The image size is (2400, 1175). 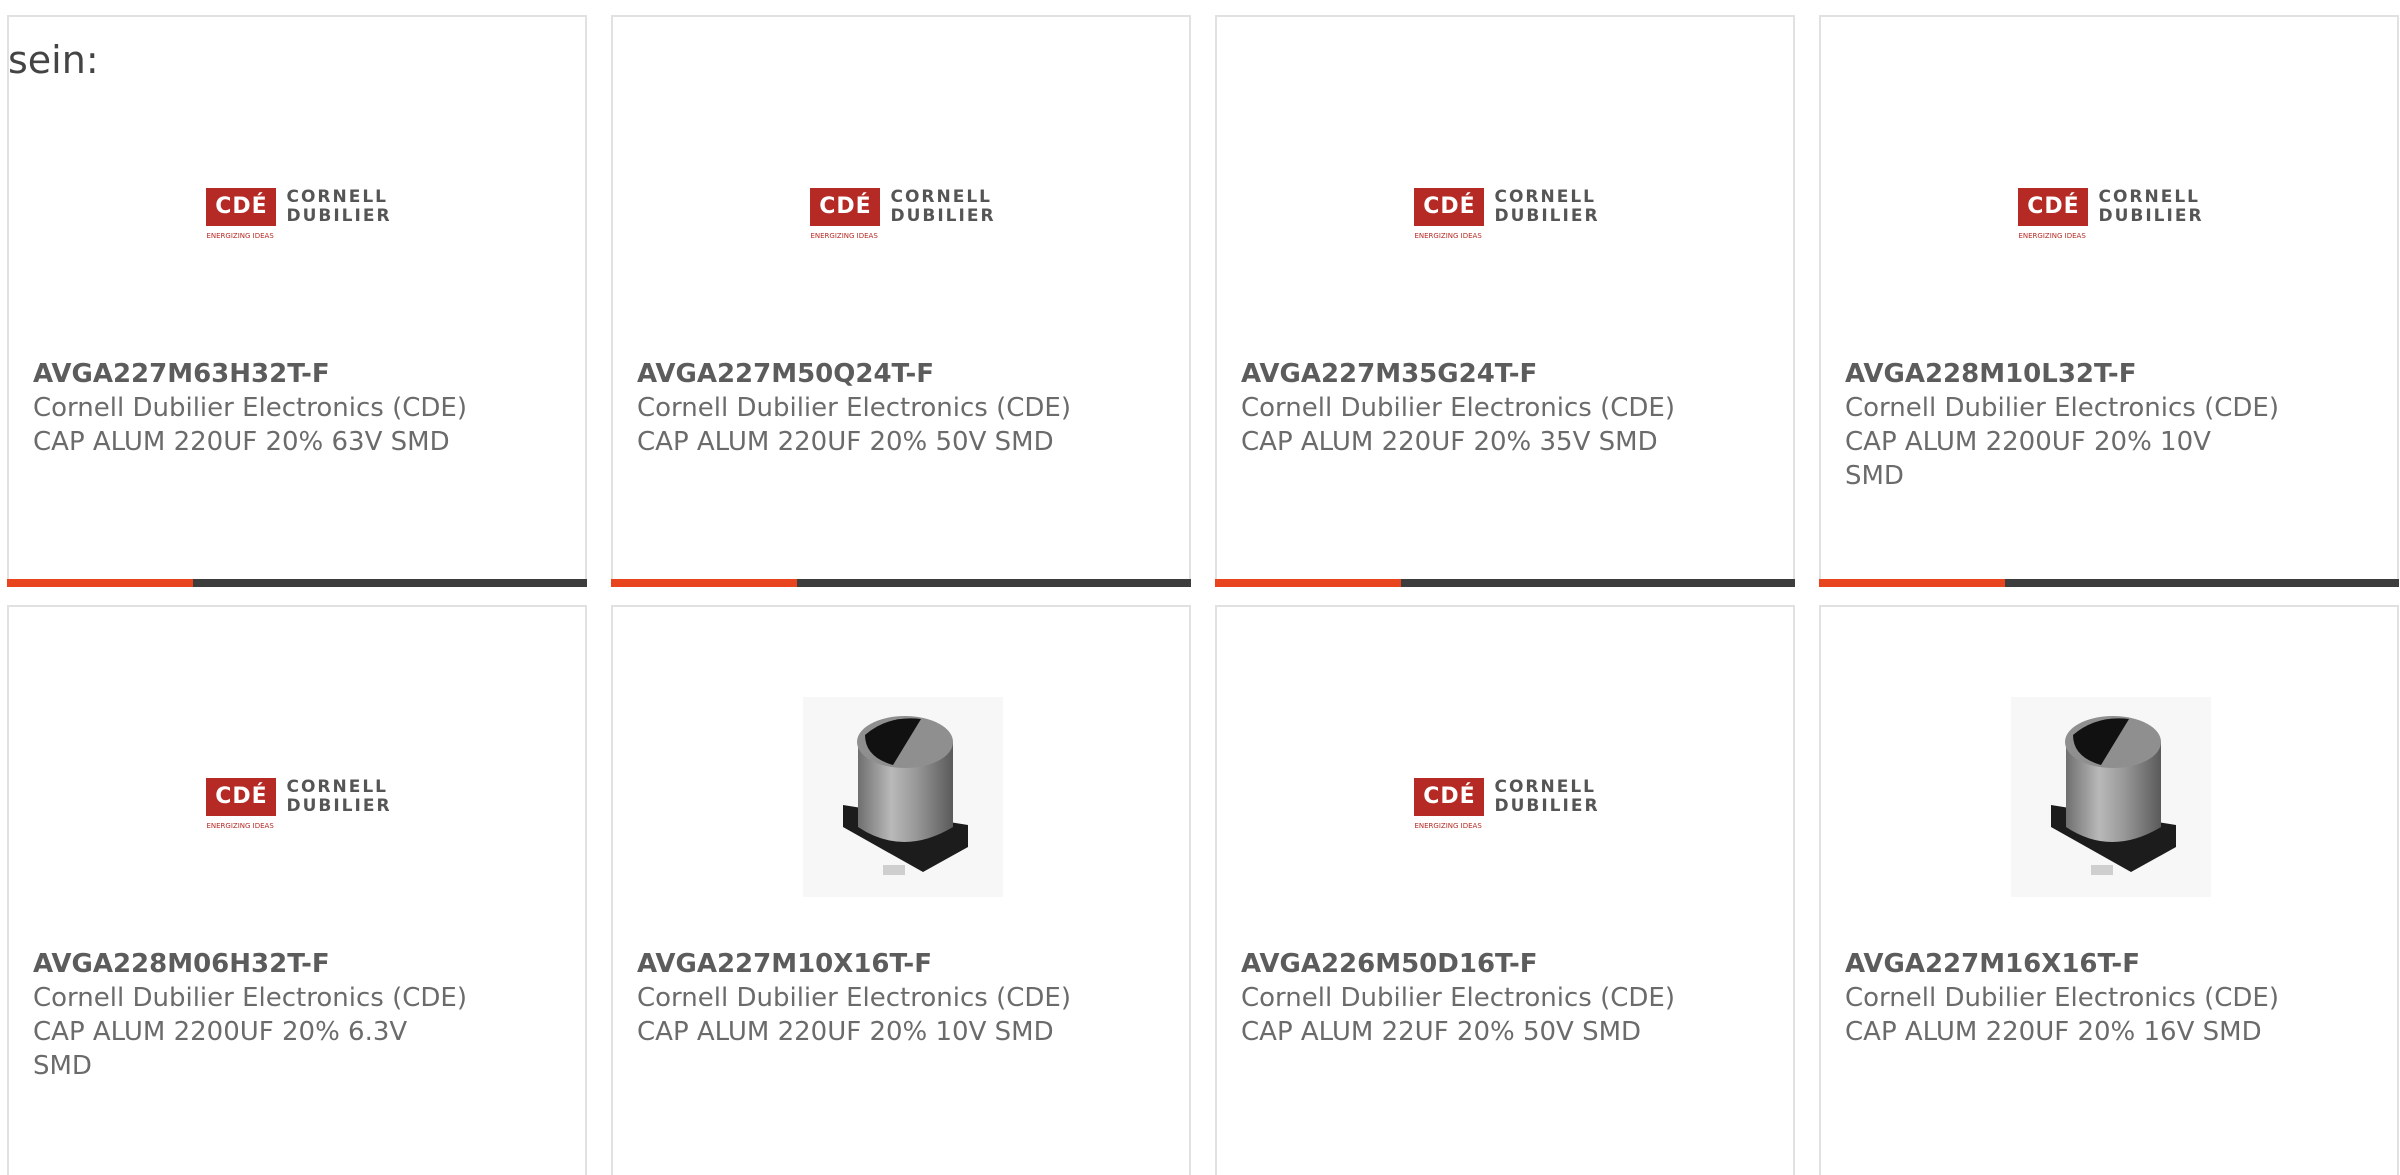 I want to click on description: CAP ALUM 220UF 20% 16V SMD, so click(x=2053, y=1032).